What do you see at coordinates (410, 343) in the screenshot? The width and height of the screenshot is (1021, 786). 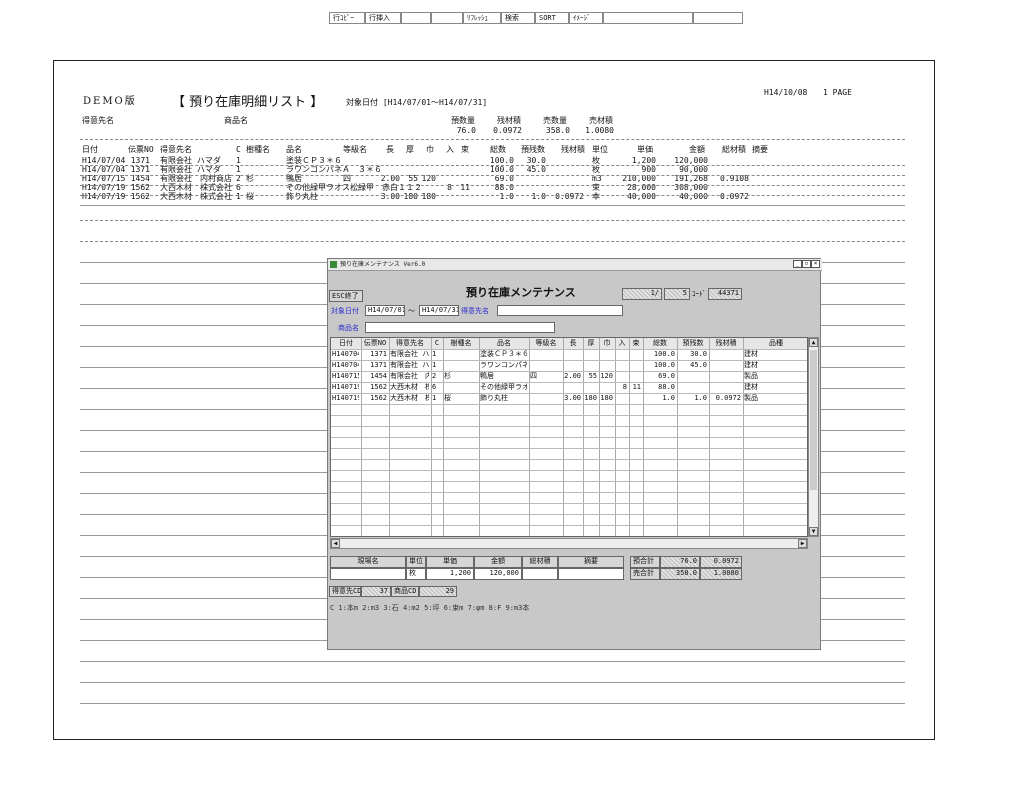 I see `grid-header-cell: 得意先名` at bounding box center [410, 343].